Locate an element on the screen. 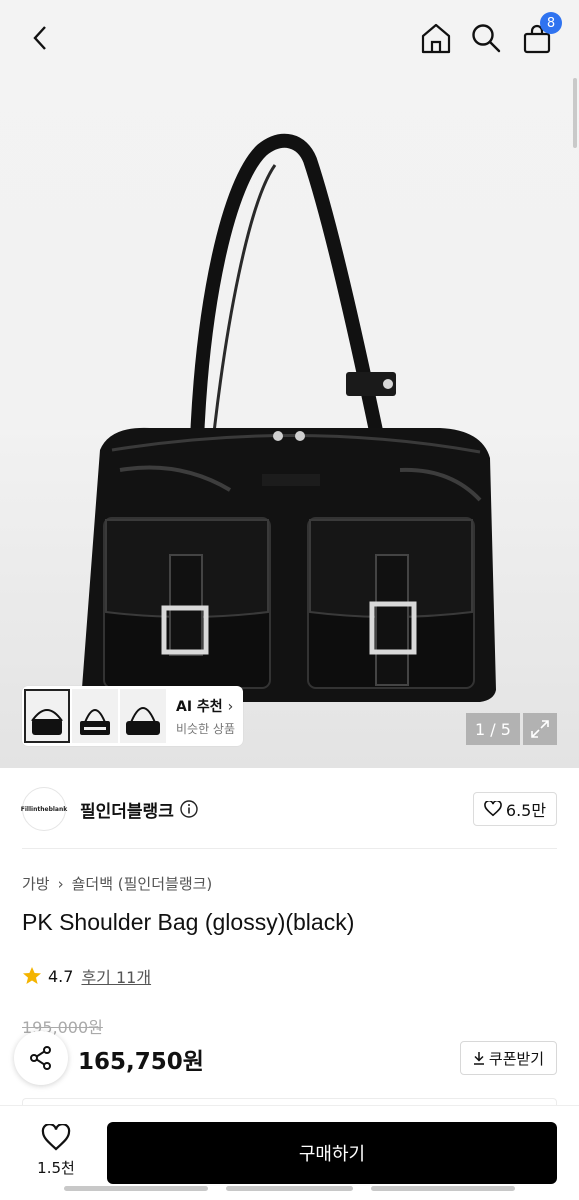 The width and height of the screenshot is (579, 1200). wishlist-button: 1.5천 is located at coordinates (56, 1154).